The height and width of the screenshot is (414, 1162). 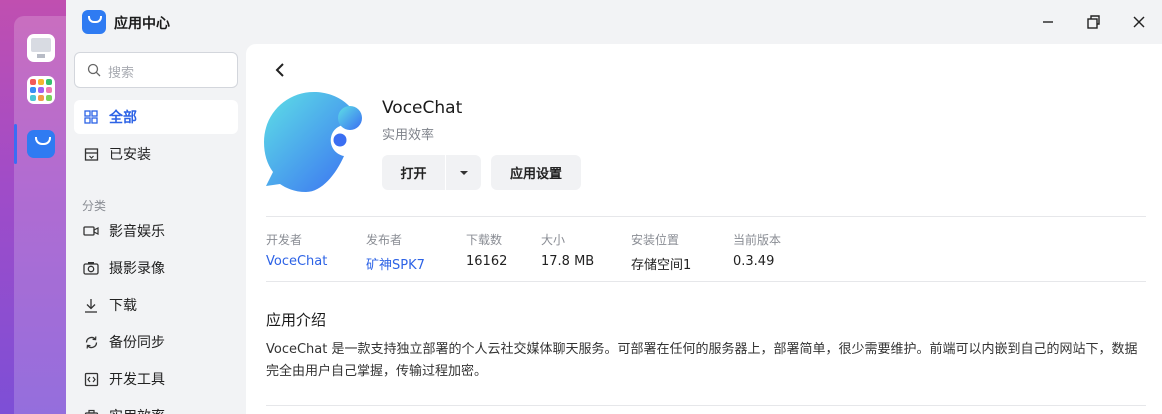 I want to click on open-button-label: 打开, so click(x=413, y=174).